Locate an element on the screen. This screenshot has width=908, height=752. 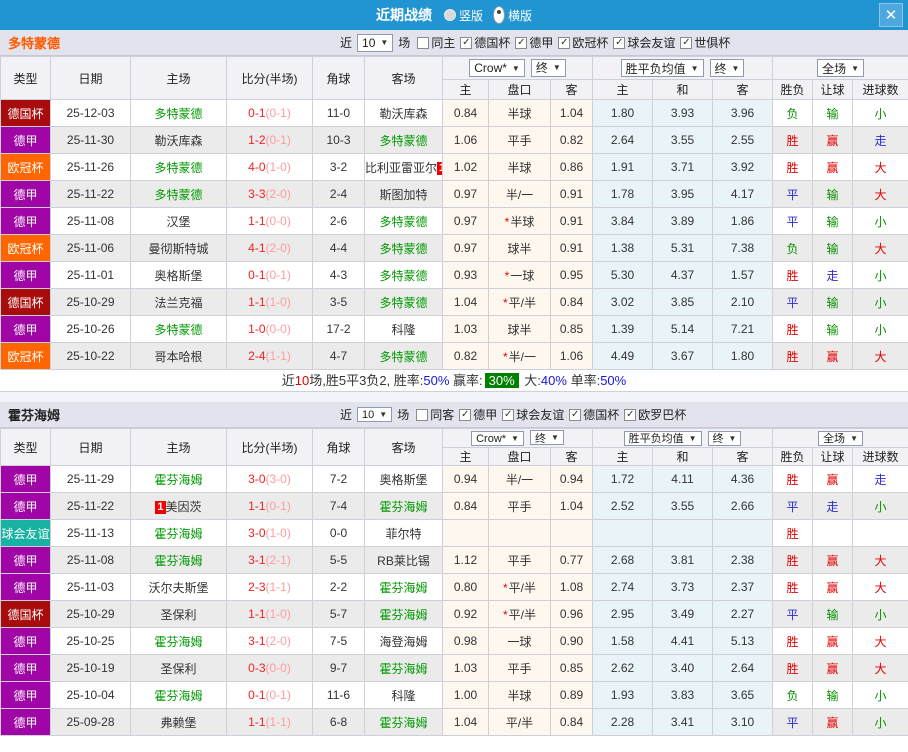
layout-radio-horizontal: 横版 is located at coordinates (512, 15).